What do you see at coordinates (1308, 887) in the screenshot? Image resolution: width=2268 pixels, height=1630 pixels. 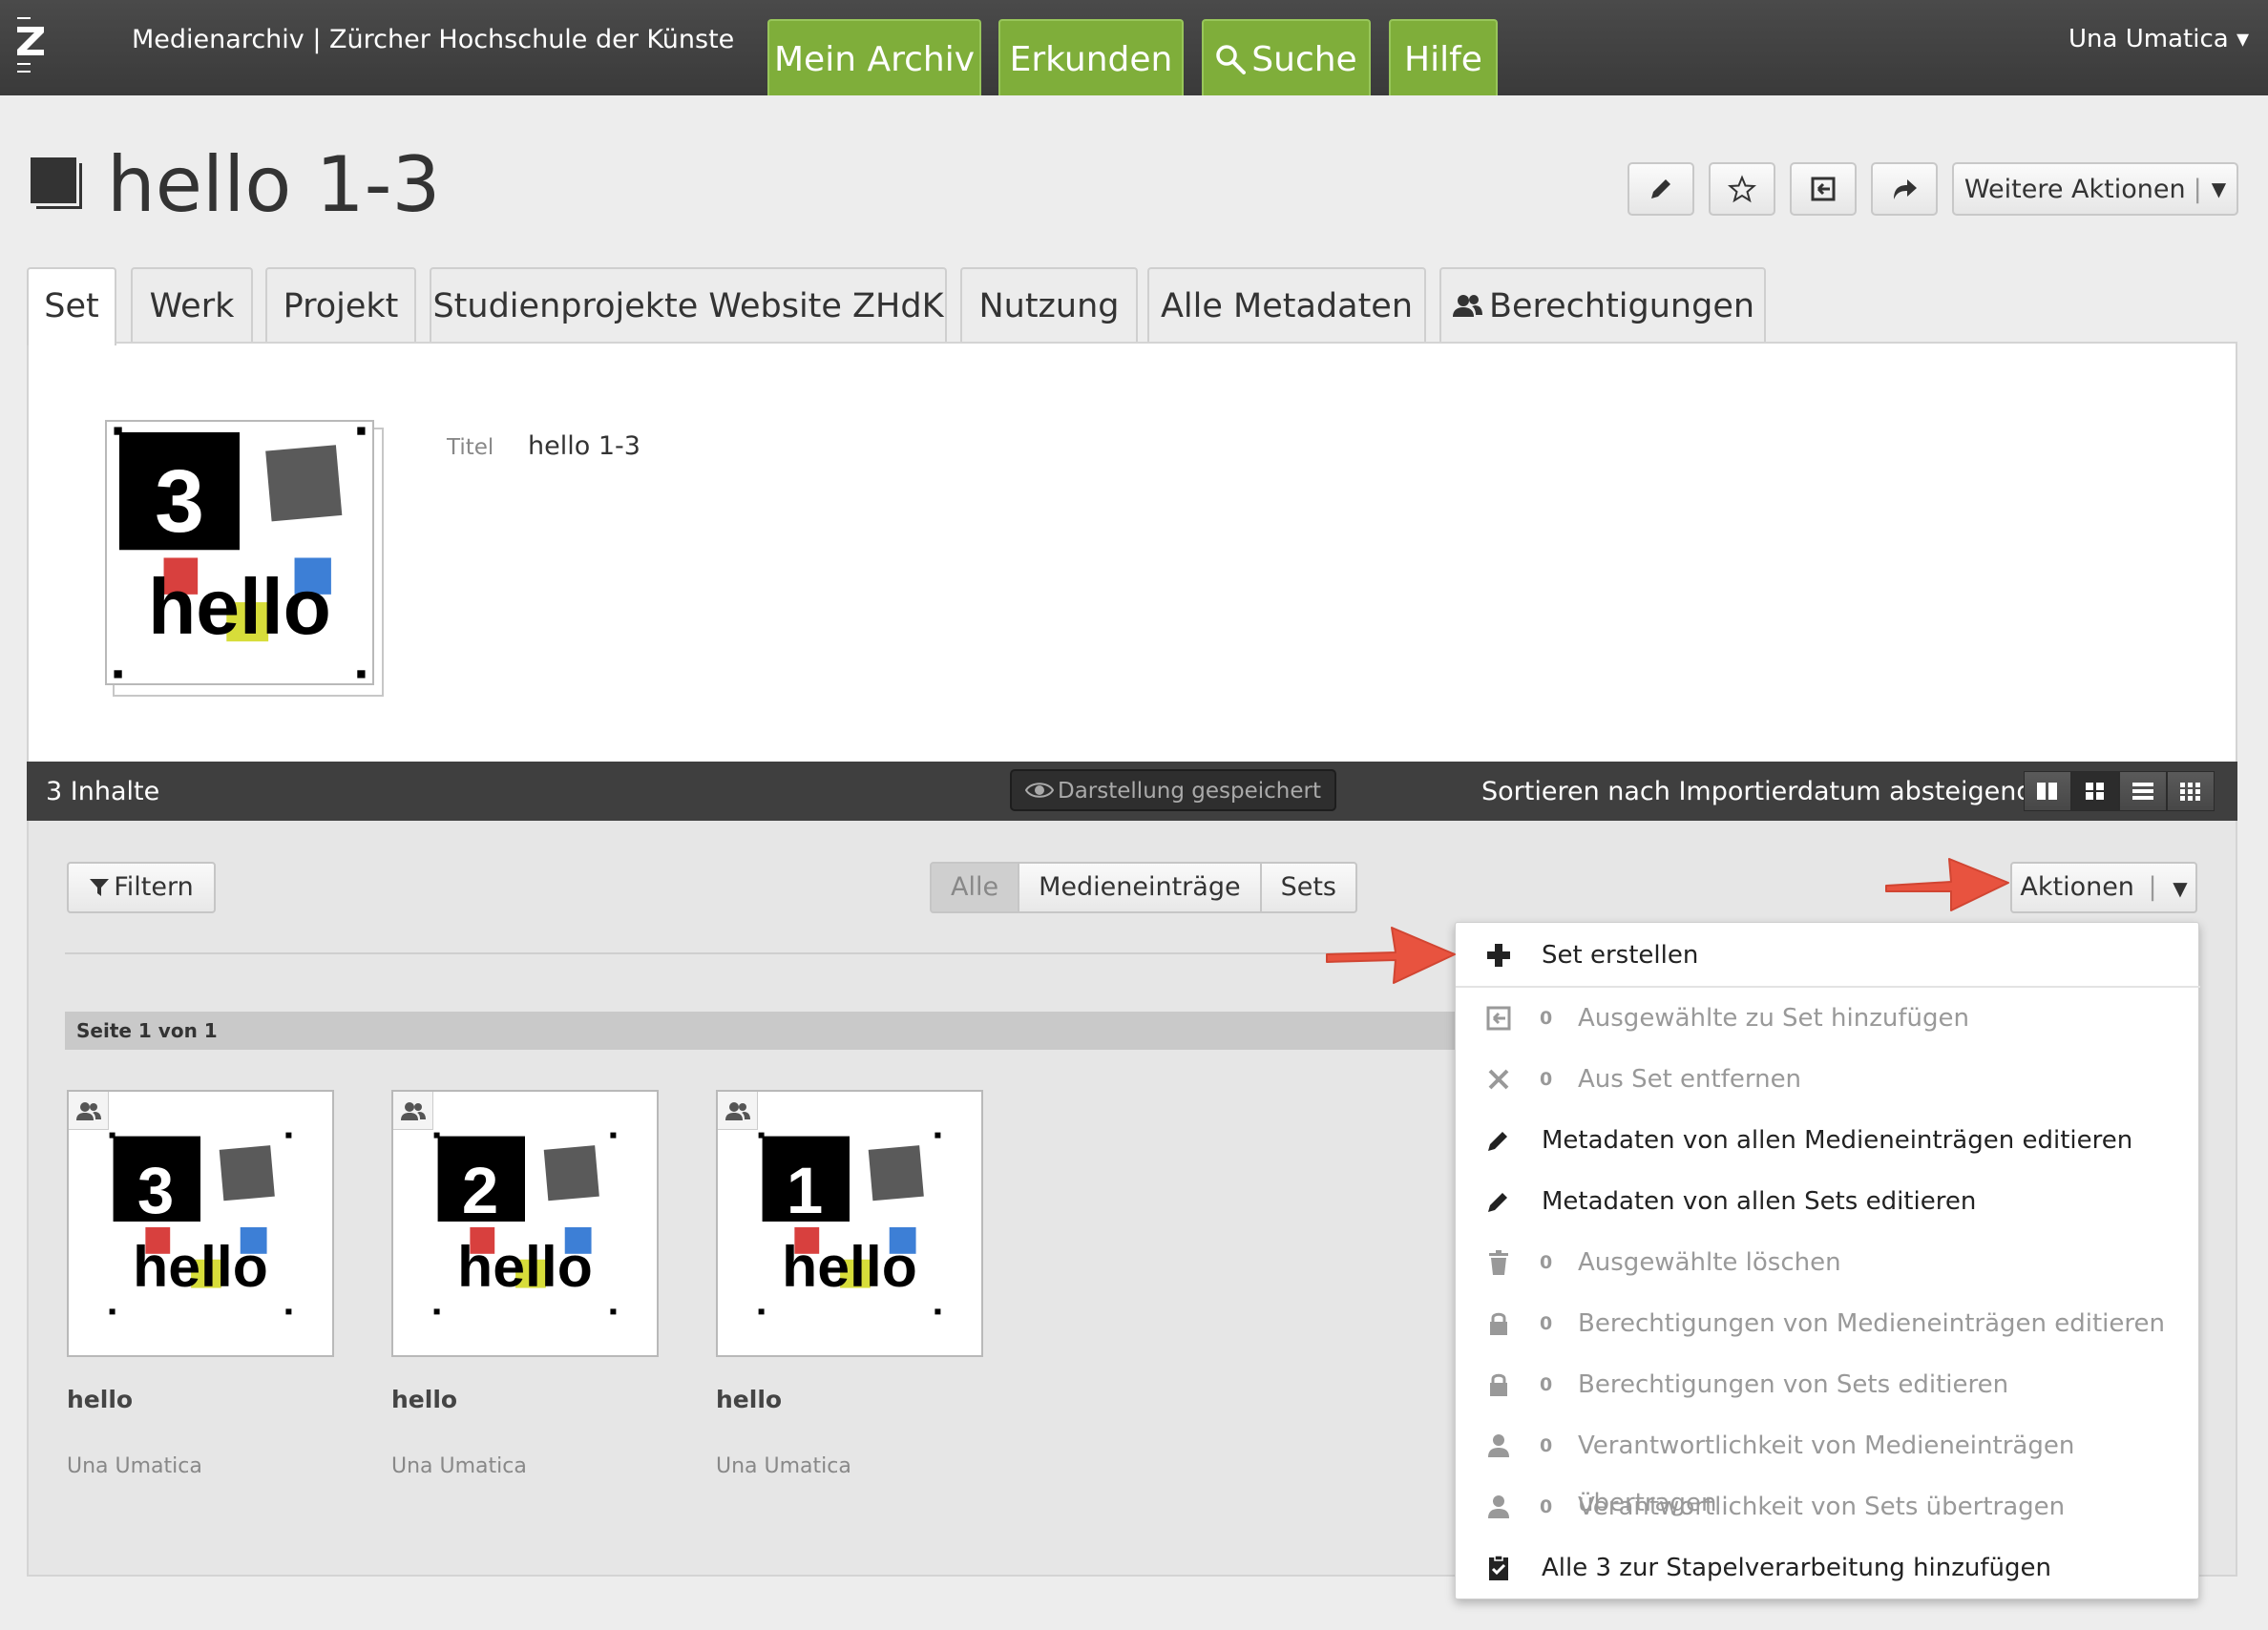 I see `segment-sets: Sets` at bounding box center [1308, 887].